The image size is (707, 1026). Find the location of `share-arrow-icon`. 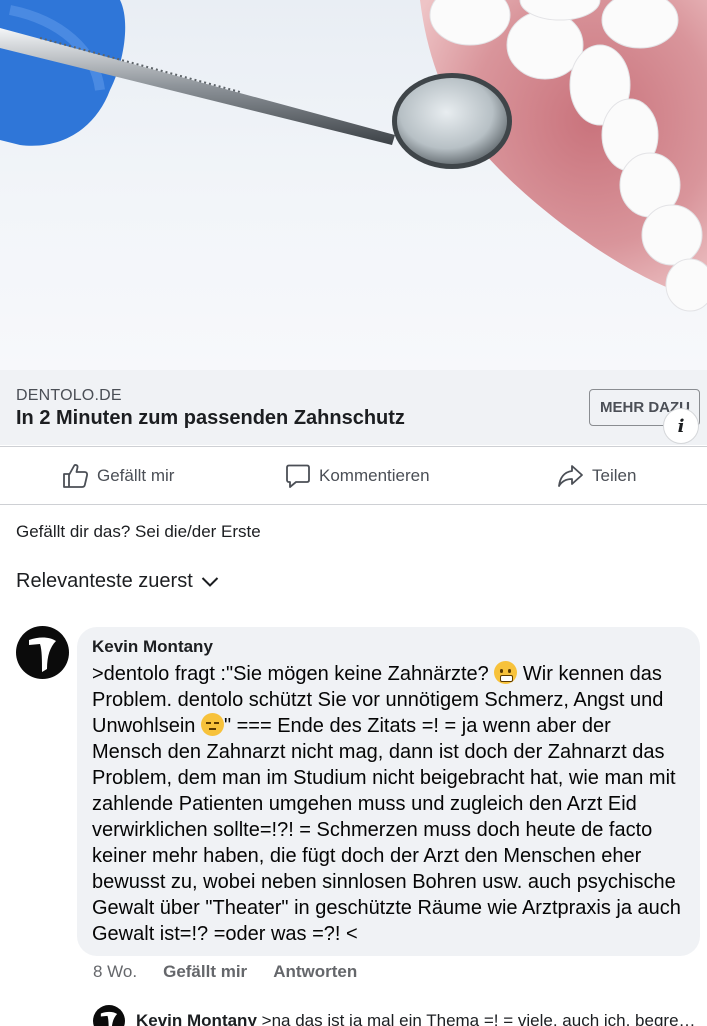

share-arrow-icon is located at coordinates (570, 476).